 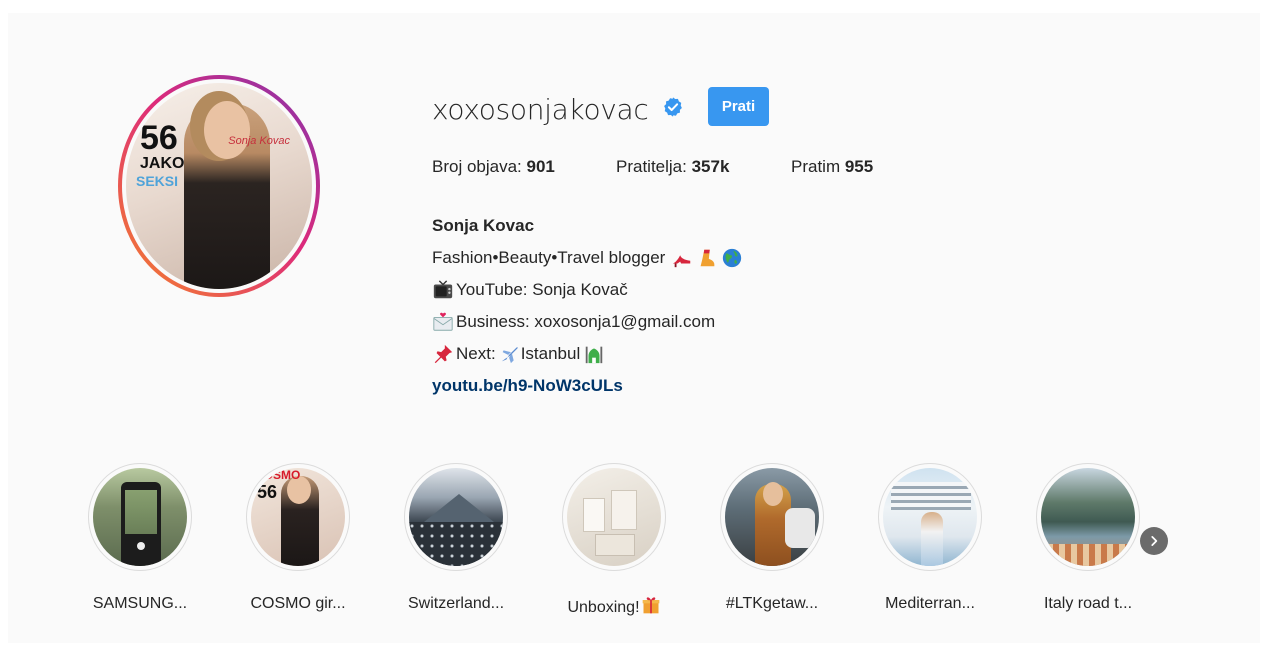 I want to click on bio-business-text: Business: xoxosonja1@gmail.com, so click(x=586, y=321).